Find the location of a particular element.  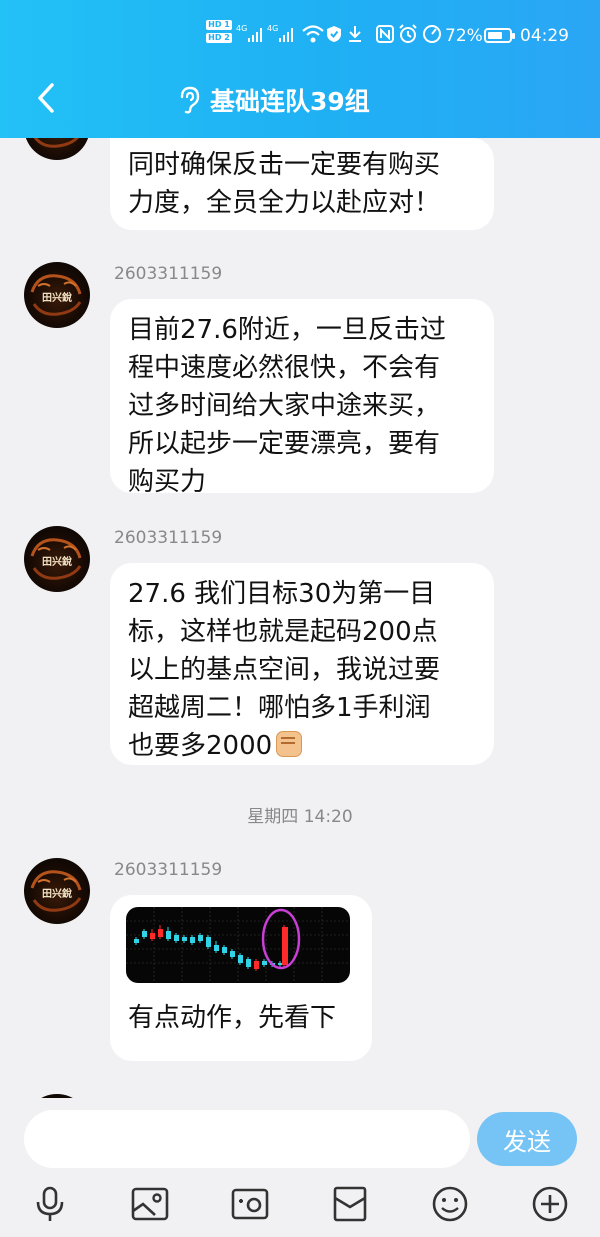

hd1-badge: HD 1 is located at coordinates (219, 25).